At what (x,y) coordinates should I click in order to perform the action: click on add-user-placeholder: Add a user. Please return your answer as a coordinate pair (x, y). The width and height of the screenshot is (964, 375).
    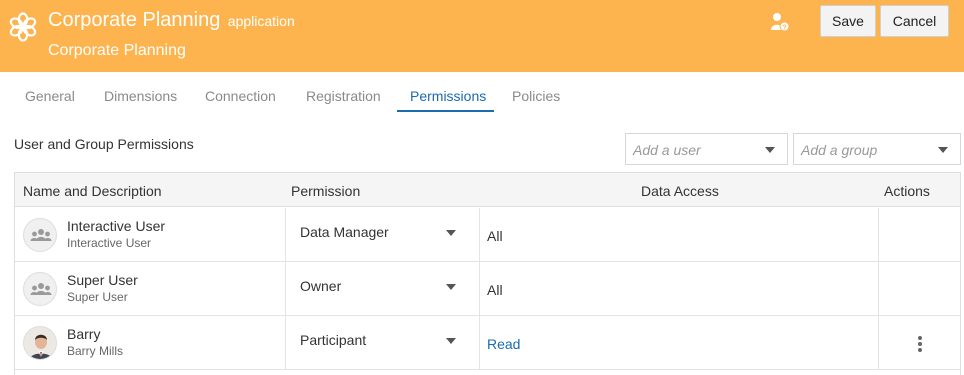
    Looking at the image, I should click on (667, 150).